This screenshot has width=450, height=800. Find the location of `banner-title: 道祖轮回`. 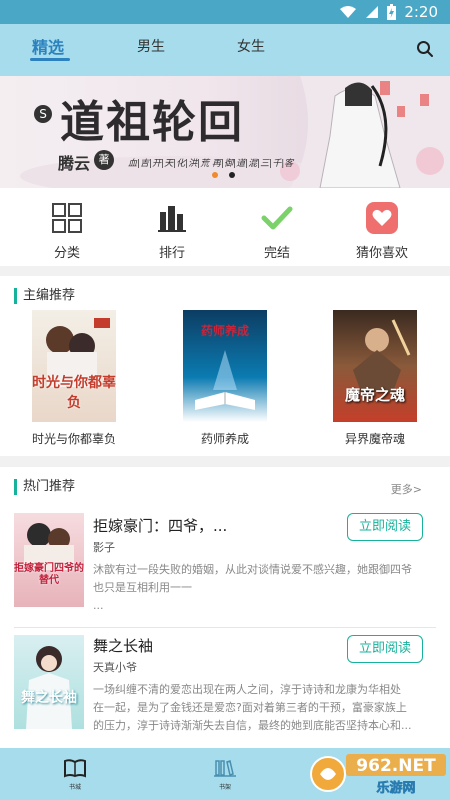

banner-title: 道祖轮回 is located at coordinates (152, 122).